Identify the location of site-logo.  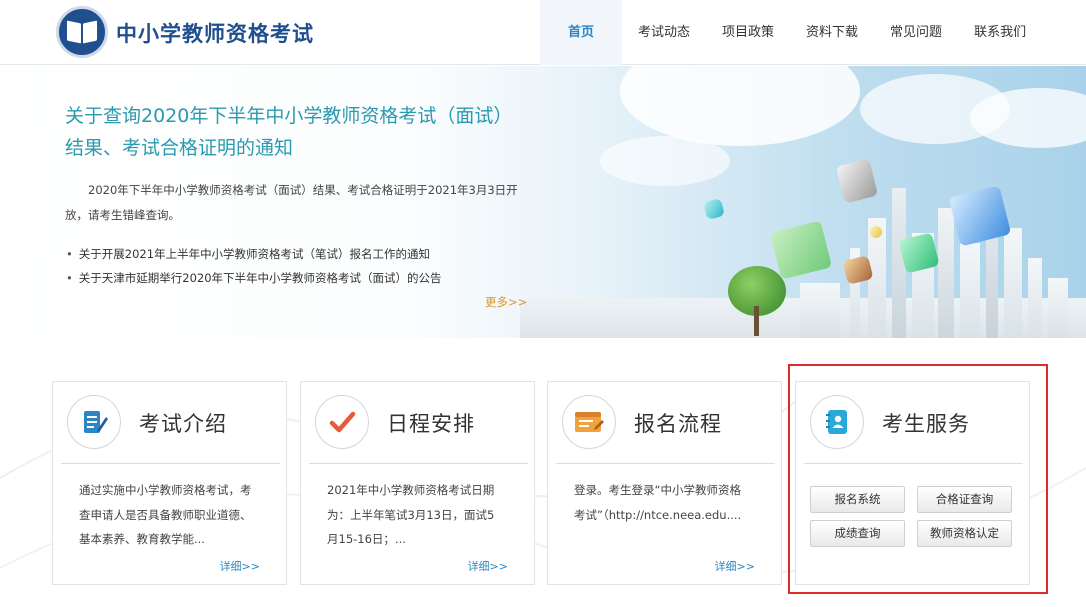
(82, 32).